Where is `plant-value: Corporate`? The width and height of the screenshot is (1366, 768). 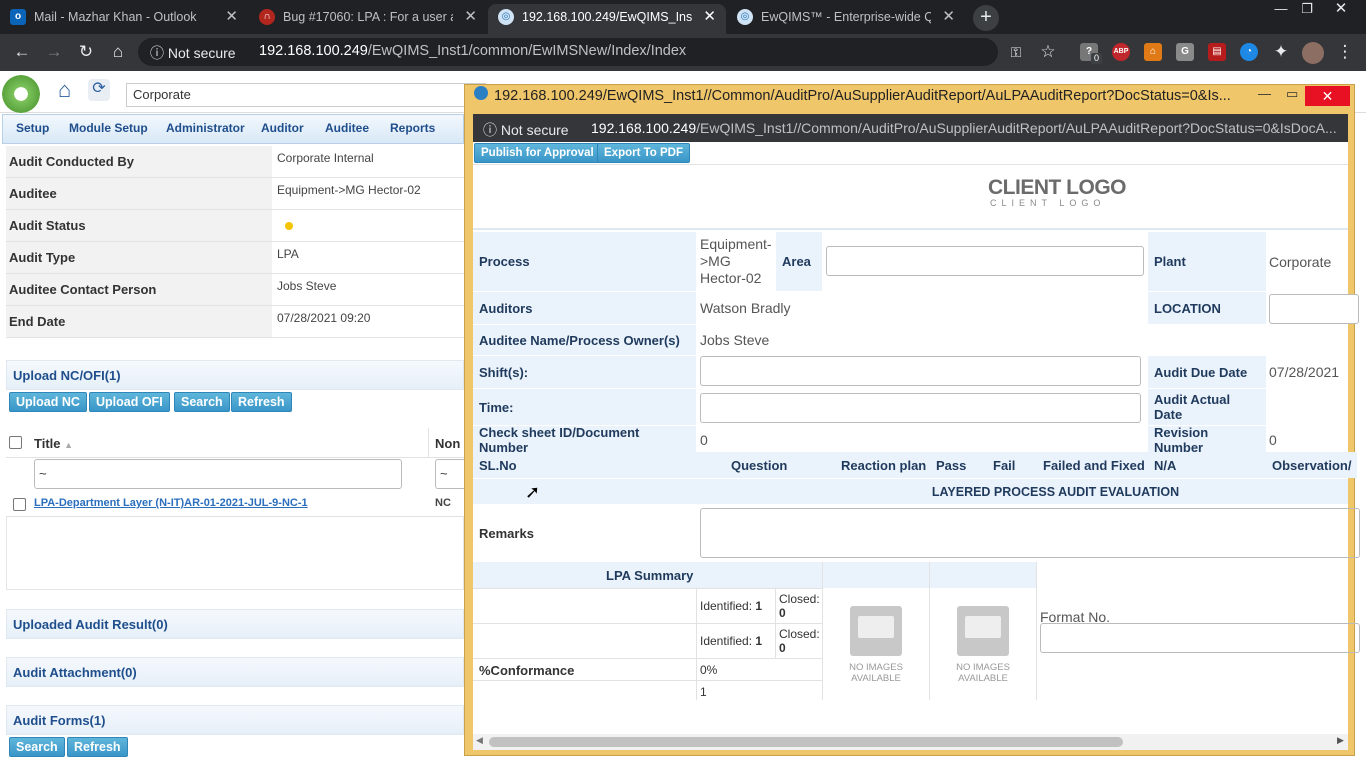 plant-value: Corporate is located at coordinates (1307, 261).